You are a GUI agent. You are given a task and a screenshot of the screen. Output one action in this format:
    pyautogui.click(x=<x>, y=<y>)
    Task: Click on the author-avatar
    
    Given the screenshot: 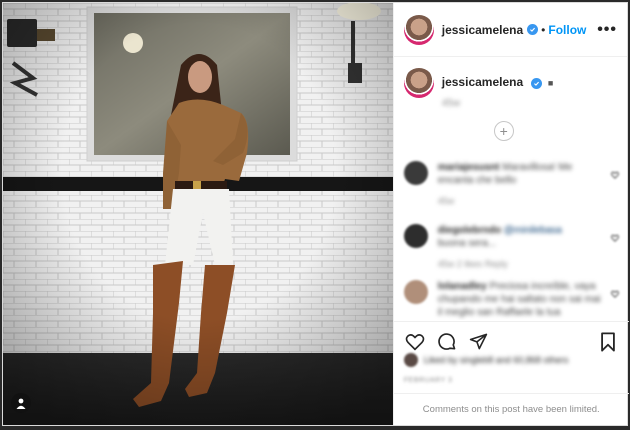 What is the action you would take?
    pyautogui.click(x=418, y=29)
    